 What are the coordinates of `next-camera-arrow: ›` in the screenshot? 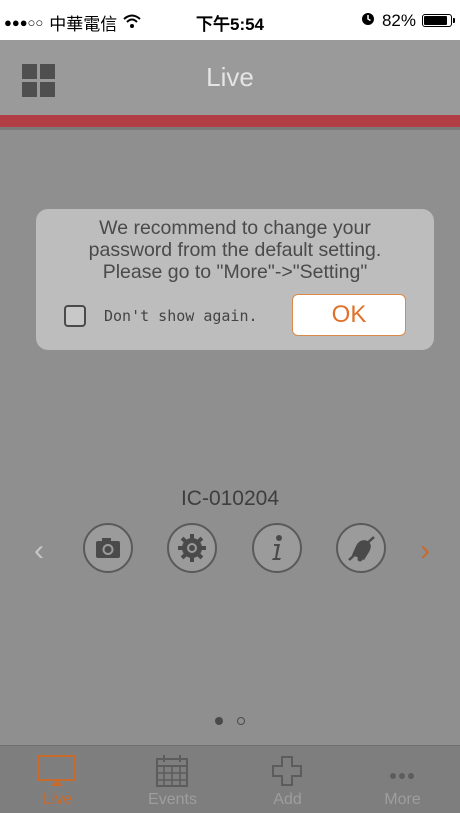 It's located at (425, 551).